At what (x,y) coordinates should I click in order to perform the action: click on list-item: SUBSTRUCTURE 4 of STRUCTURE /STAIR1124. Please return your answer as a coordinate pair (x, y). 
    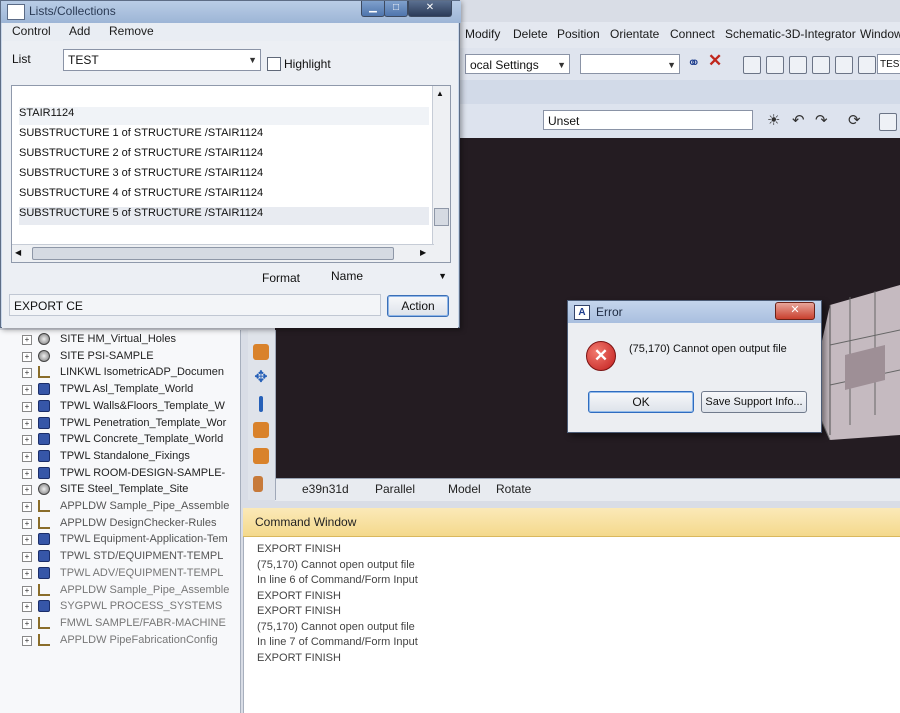
    Looking at the image, I should click on (224, 196).